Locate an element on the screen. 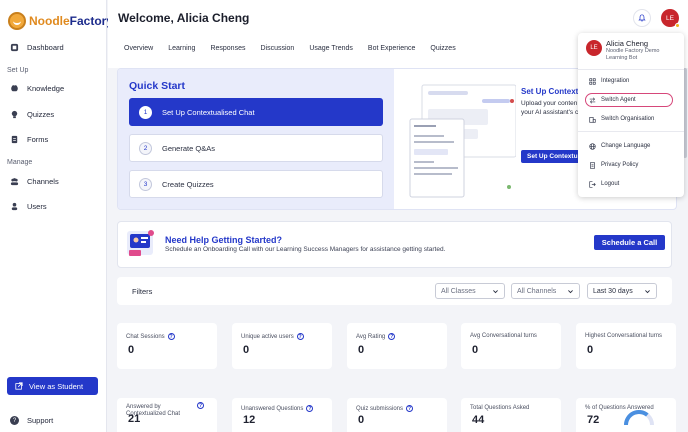 This screenshot has height=432, width=688. stat-value: 12 is located at coordinates (249, 420).